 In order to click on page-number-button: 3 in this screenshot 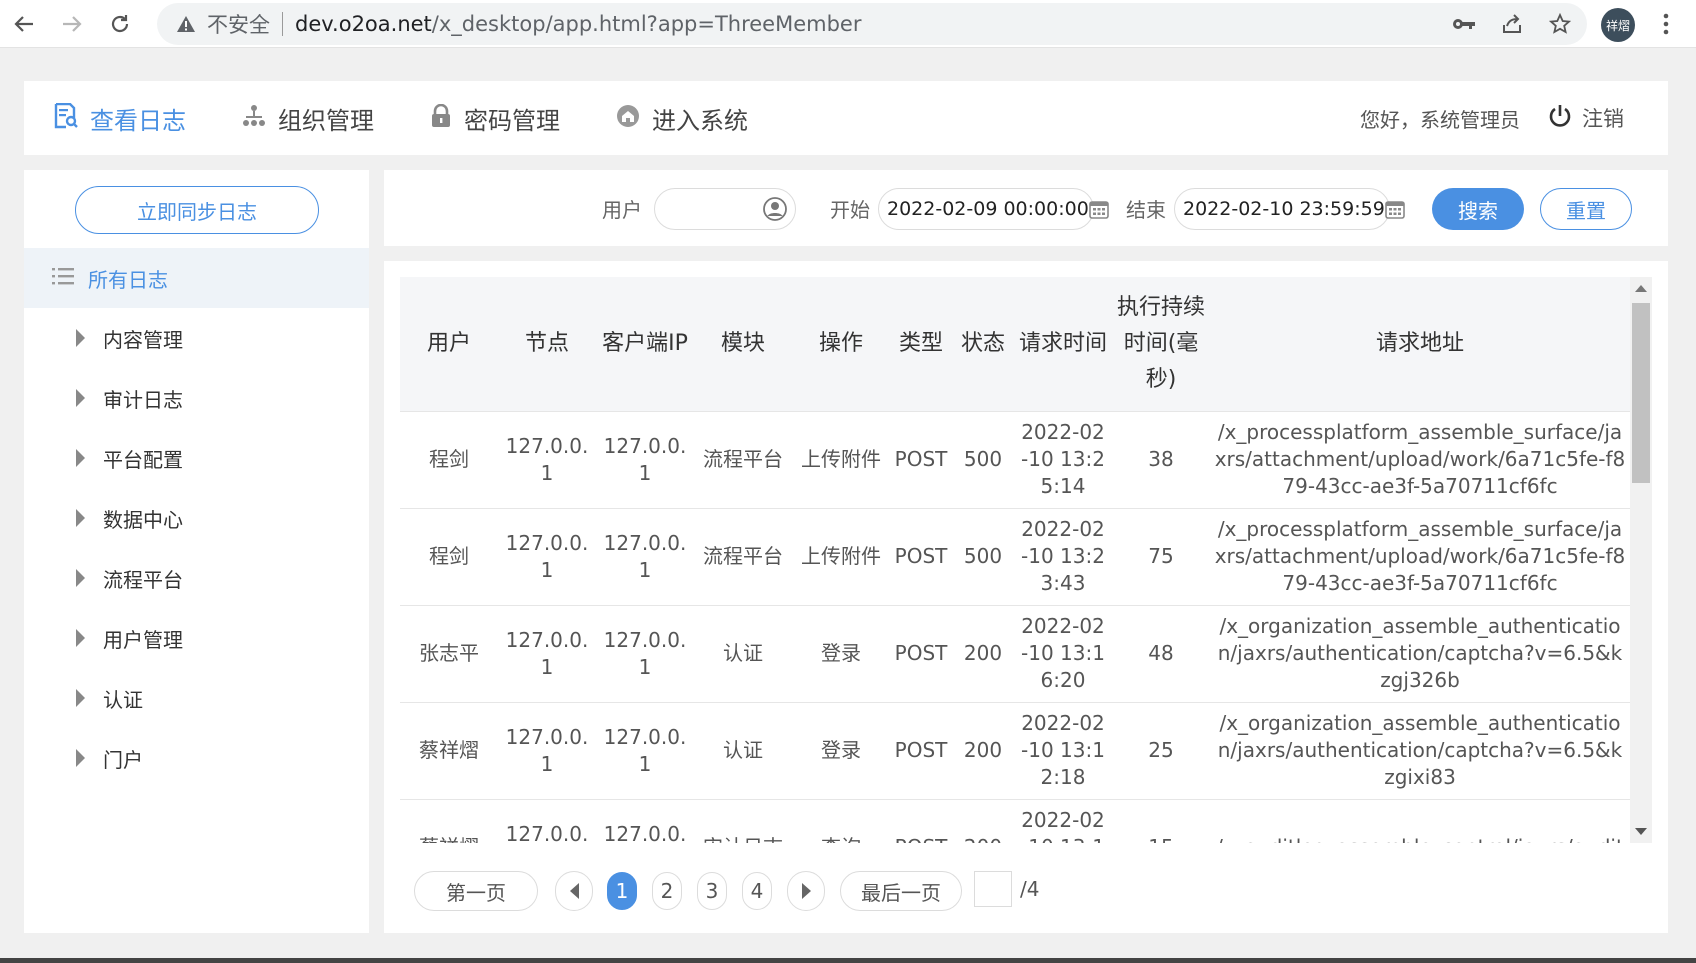, I will do `click(712, 891)`.